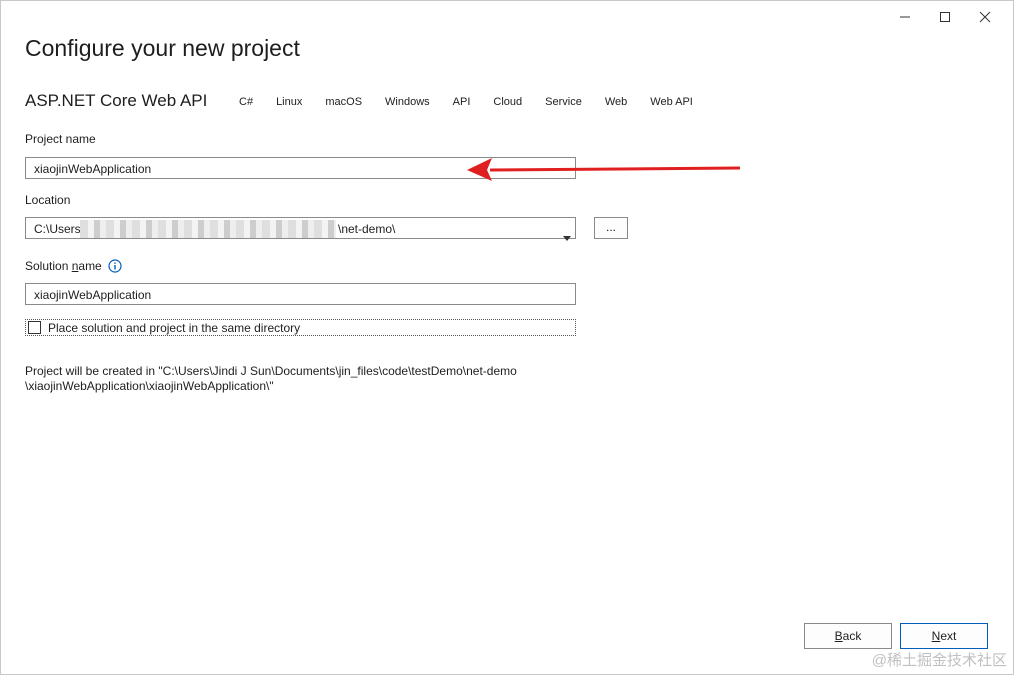 The image size is (1014, 675). What do you see at coordinates (57, 229) in the screenshot?
I see `location-value-start: C:\Users` at bounding box center [57, 229].